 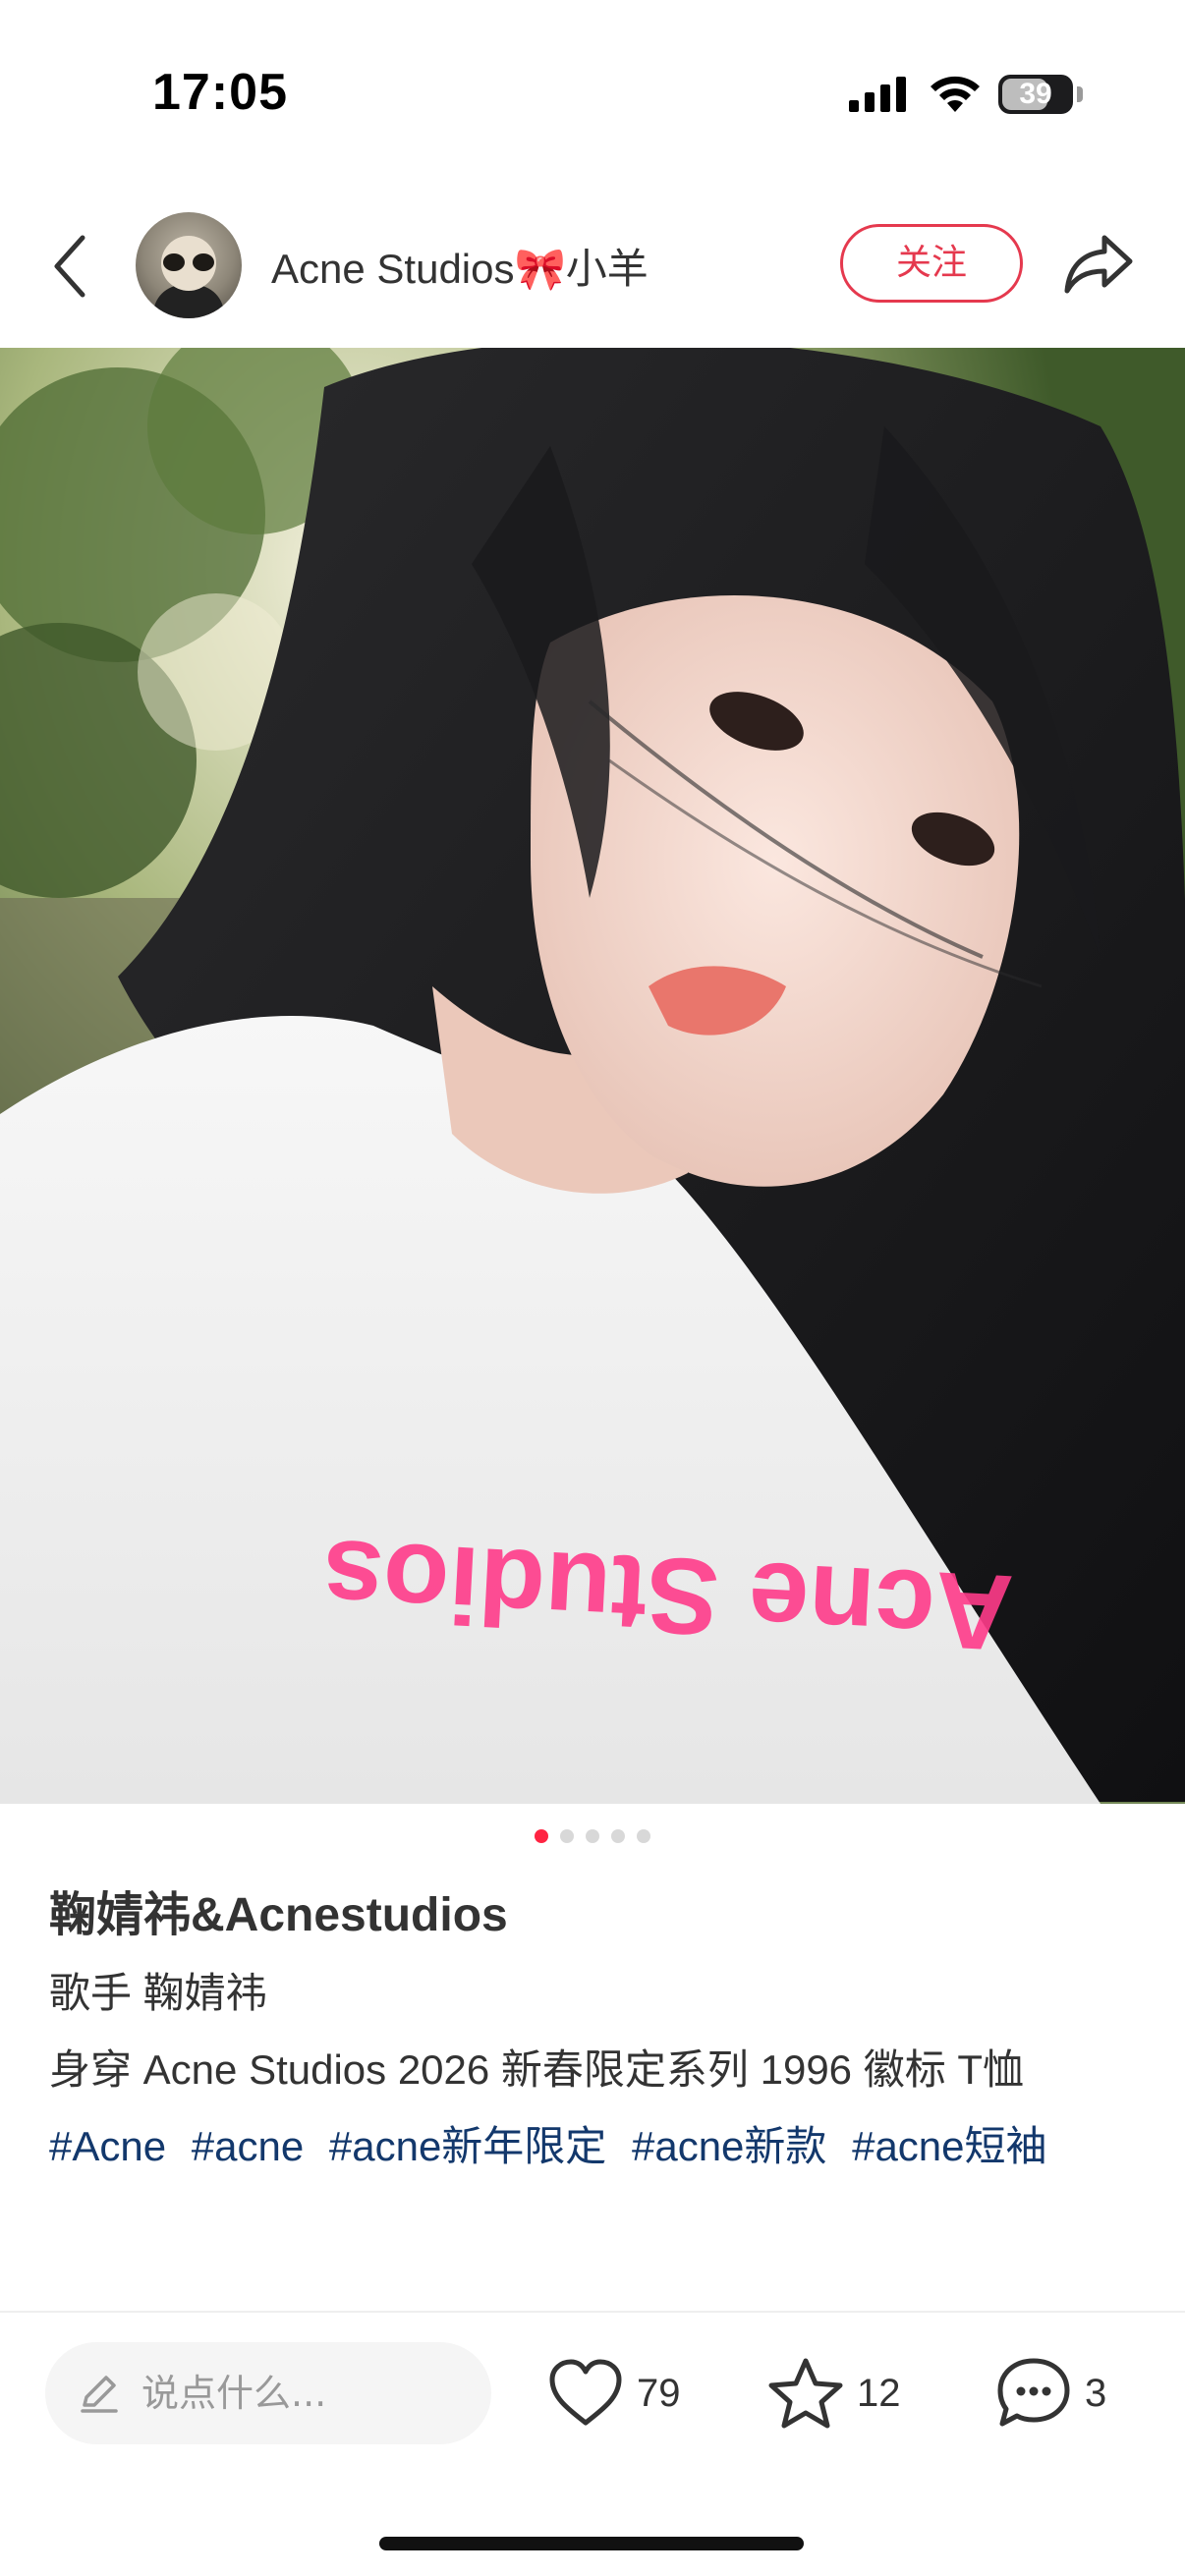 What do you see at coordinates (1080, 94) in the screenshot?
I see `battery-cap` at bounding box center [1080, 94].